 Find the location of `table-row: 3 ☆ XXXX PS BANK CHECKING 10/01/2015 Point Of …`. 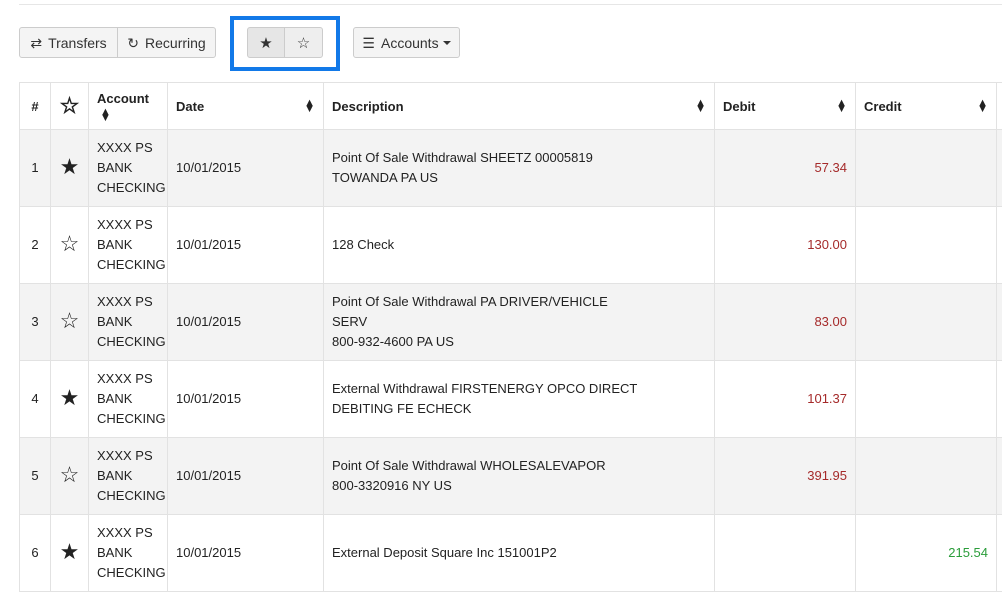

table-row: 3 ☆ XXXX PS BANK CHECKING 10/01/2015 Point Of … is located at coordinates (510, 322).